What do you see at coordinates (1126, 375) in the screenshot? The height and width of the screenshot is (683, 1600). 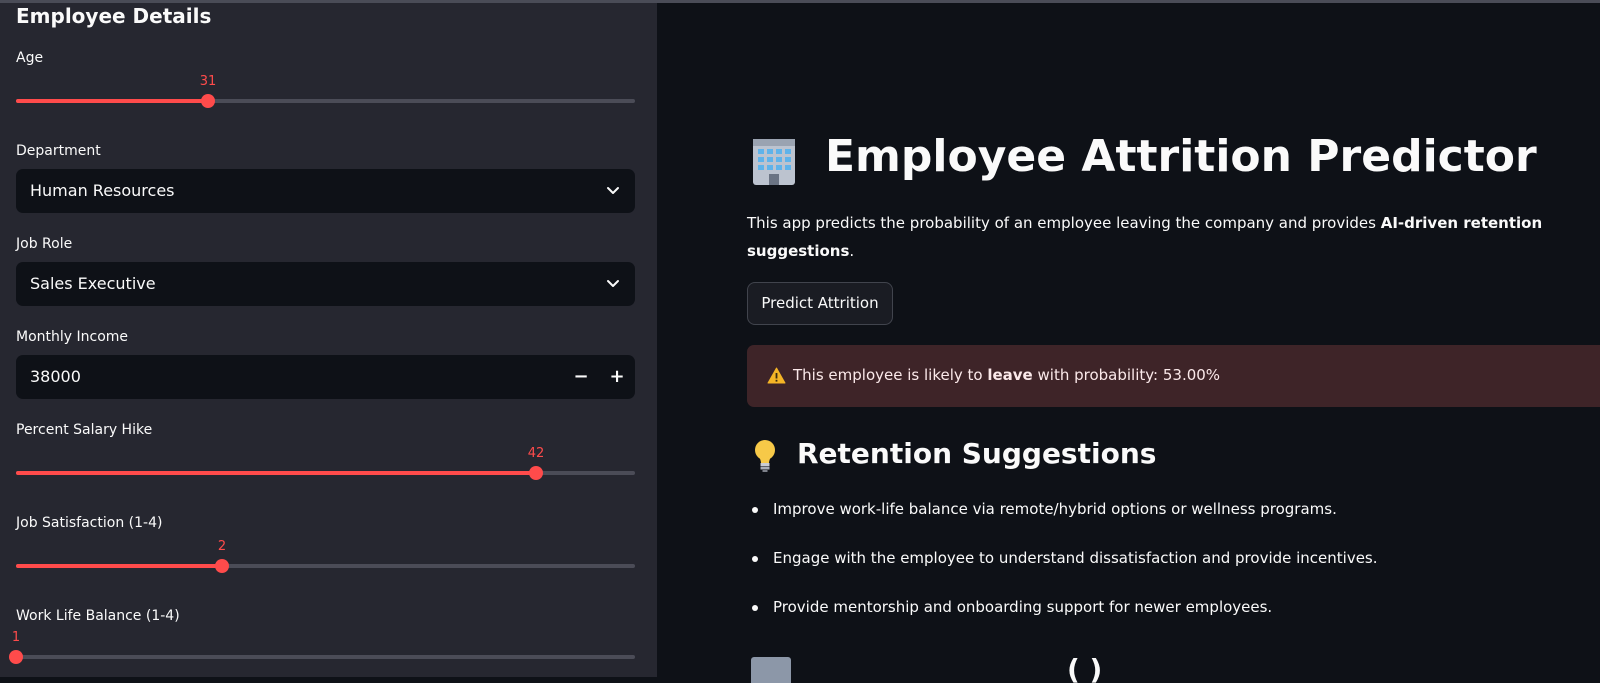 I see `alert-text-end: with probability: 53.00%` at bounding box center [1126, 375].